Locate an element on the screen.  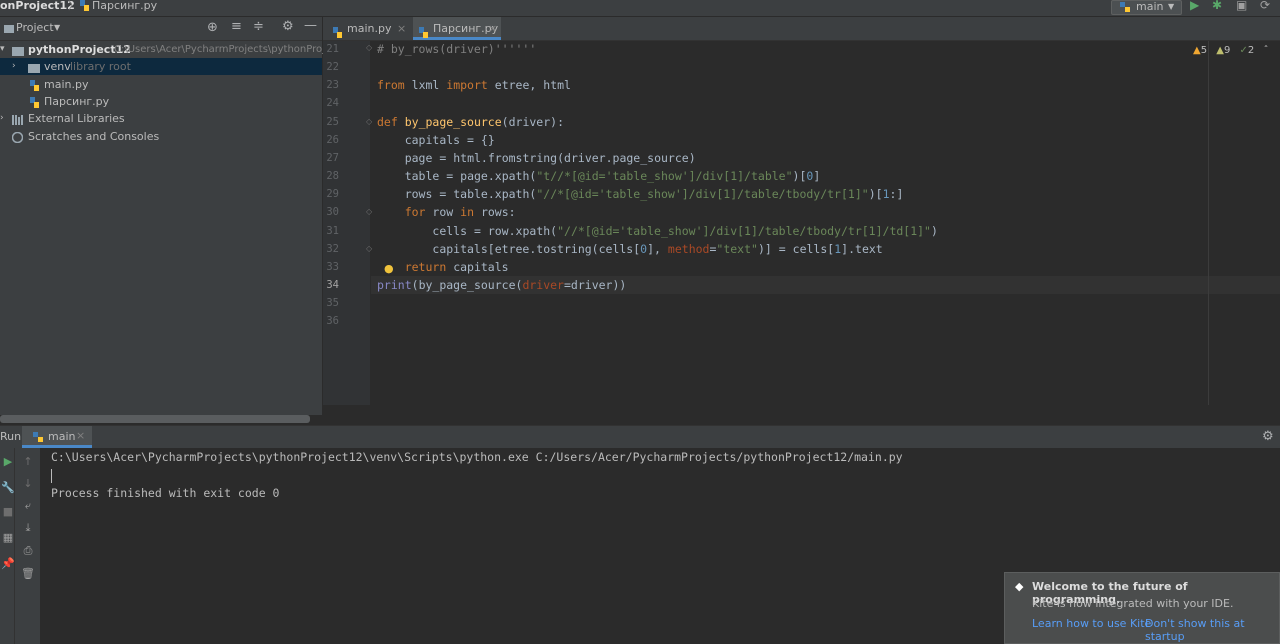
tab-label: main.py is located at coordinates (369, 28).